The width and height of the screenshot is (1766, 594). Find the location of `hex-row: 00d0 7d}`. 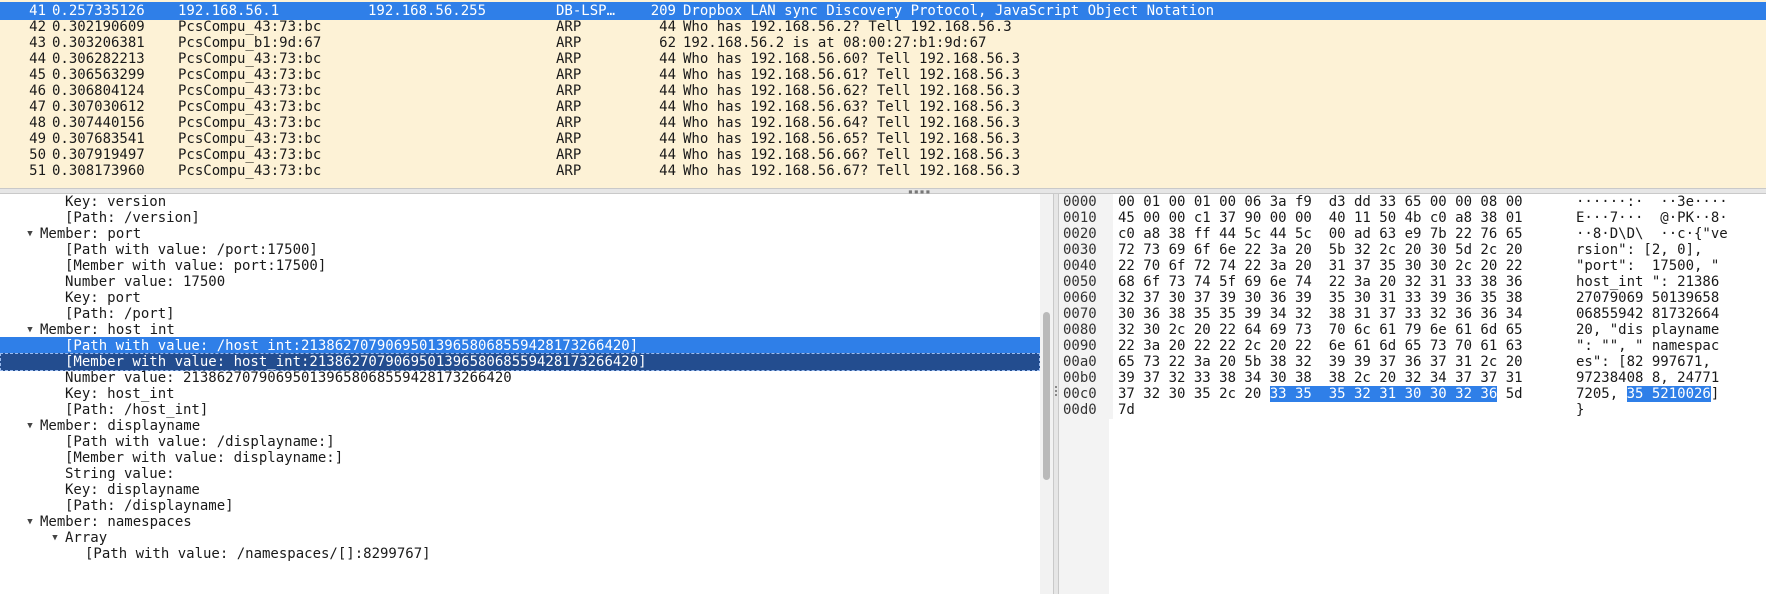

hex-row: 00d0 7d} is located at coordinates (1412, 410).